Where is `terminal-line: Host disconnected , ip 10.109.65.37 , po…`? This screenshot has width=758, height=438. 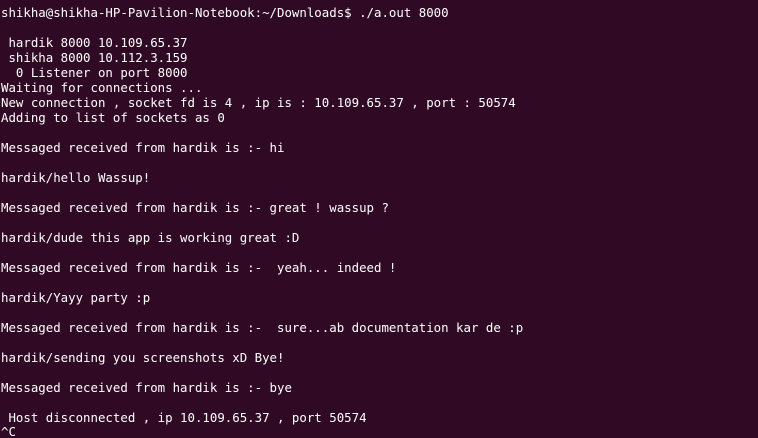 terminal-line: Host disconnected , ip 10.109.65.37 , po… is located at coordinates (184, 417).